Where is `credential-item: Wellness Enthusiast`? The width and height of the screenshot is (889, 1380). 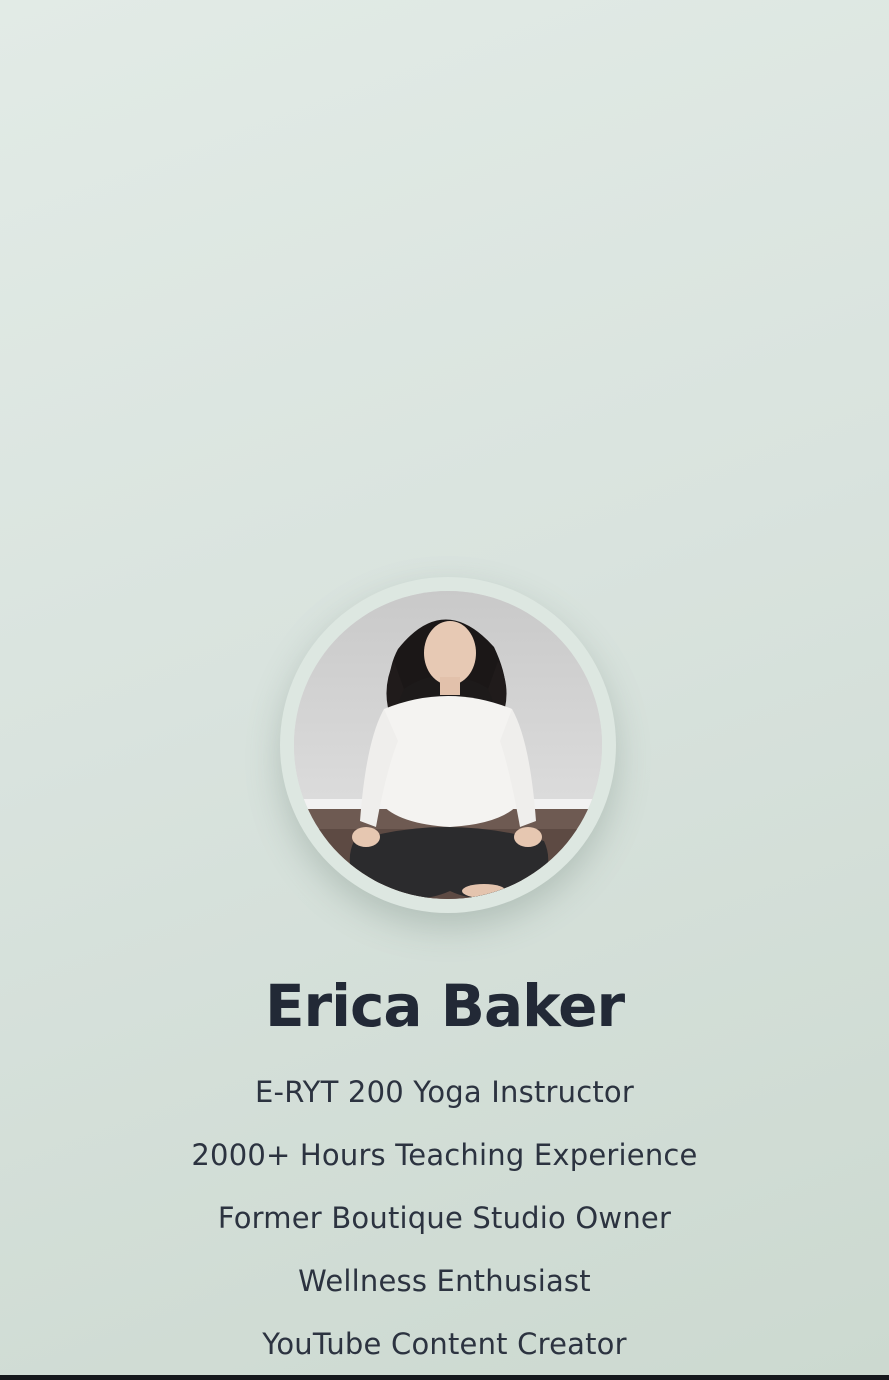 credential-item: Wellness Enthusiast is located at coordinates (444, 1281).